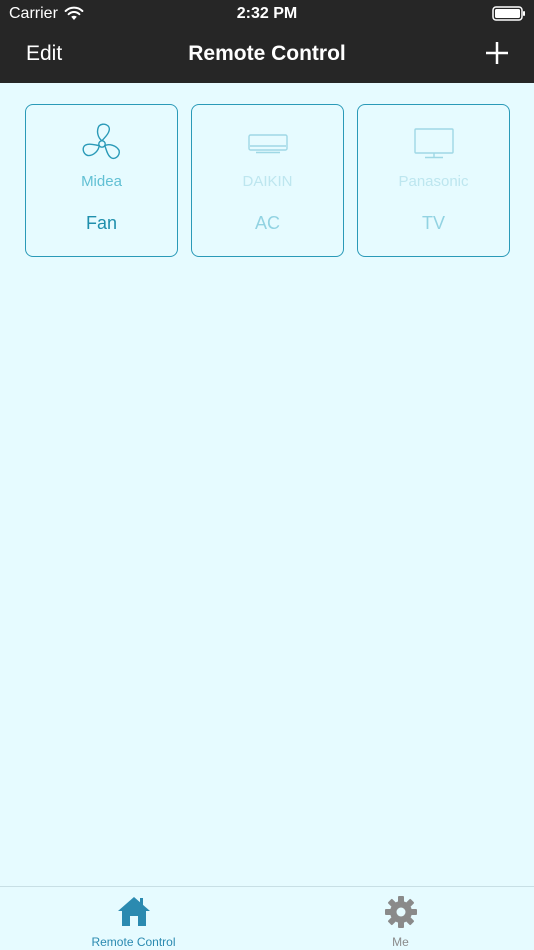 The height and width of the screenshot is (950, 534). Describe the element at coordinates (433, 223) in the screenshot. I see `device-type: TV` at that location.